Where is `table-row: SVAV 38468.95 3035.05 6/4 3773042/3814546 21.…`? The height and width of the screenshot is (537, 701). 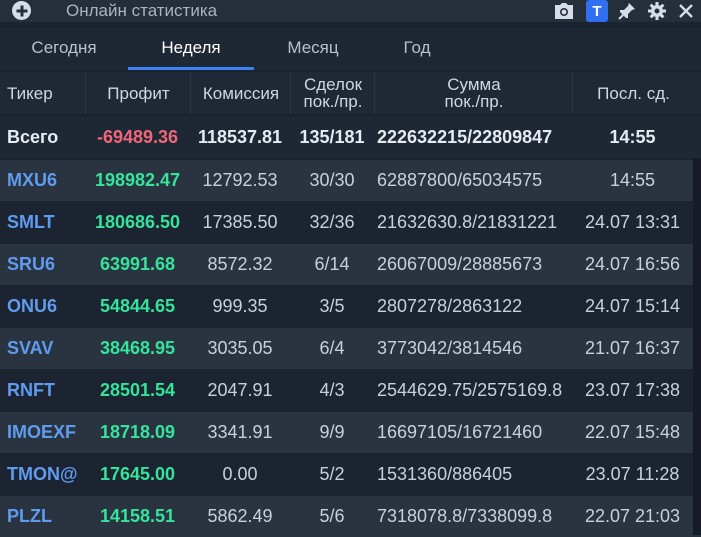 table-row: SVAV 38468.95 3035.05 6/4 3773042/3814546 21.… is located at coordinates (350, 348).